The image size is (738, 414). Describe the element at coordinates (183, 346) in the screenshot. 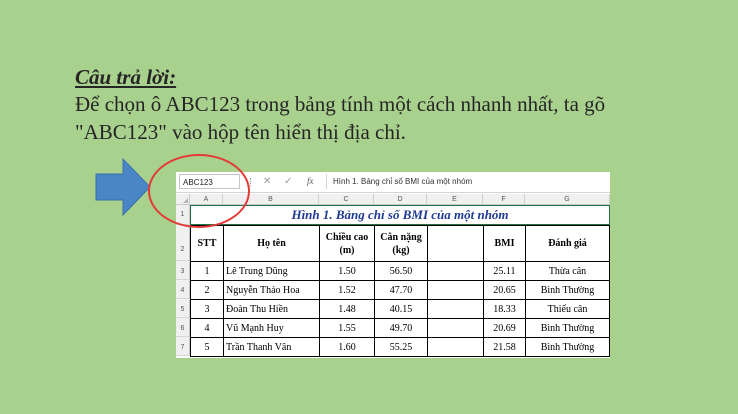

I see `row-header-7: 7` at that location.